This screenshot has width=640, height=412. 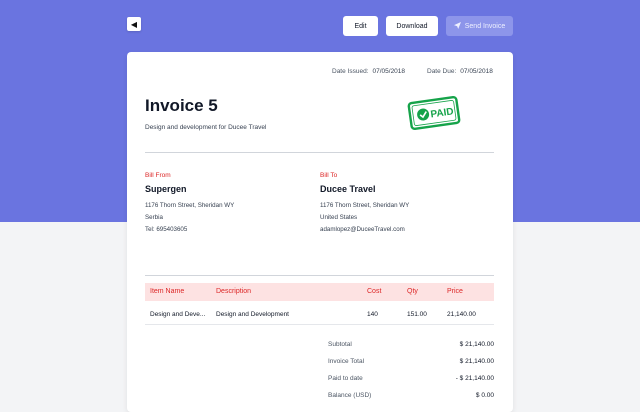 What do you see at coordinates (329, 175) in the screenshot?
I see `bill-to-label: Bill To` at bounding box center [329, 175].